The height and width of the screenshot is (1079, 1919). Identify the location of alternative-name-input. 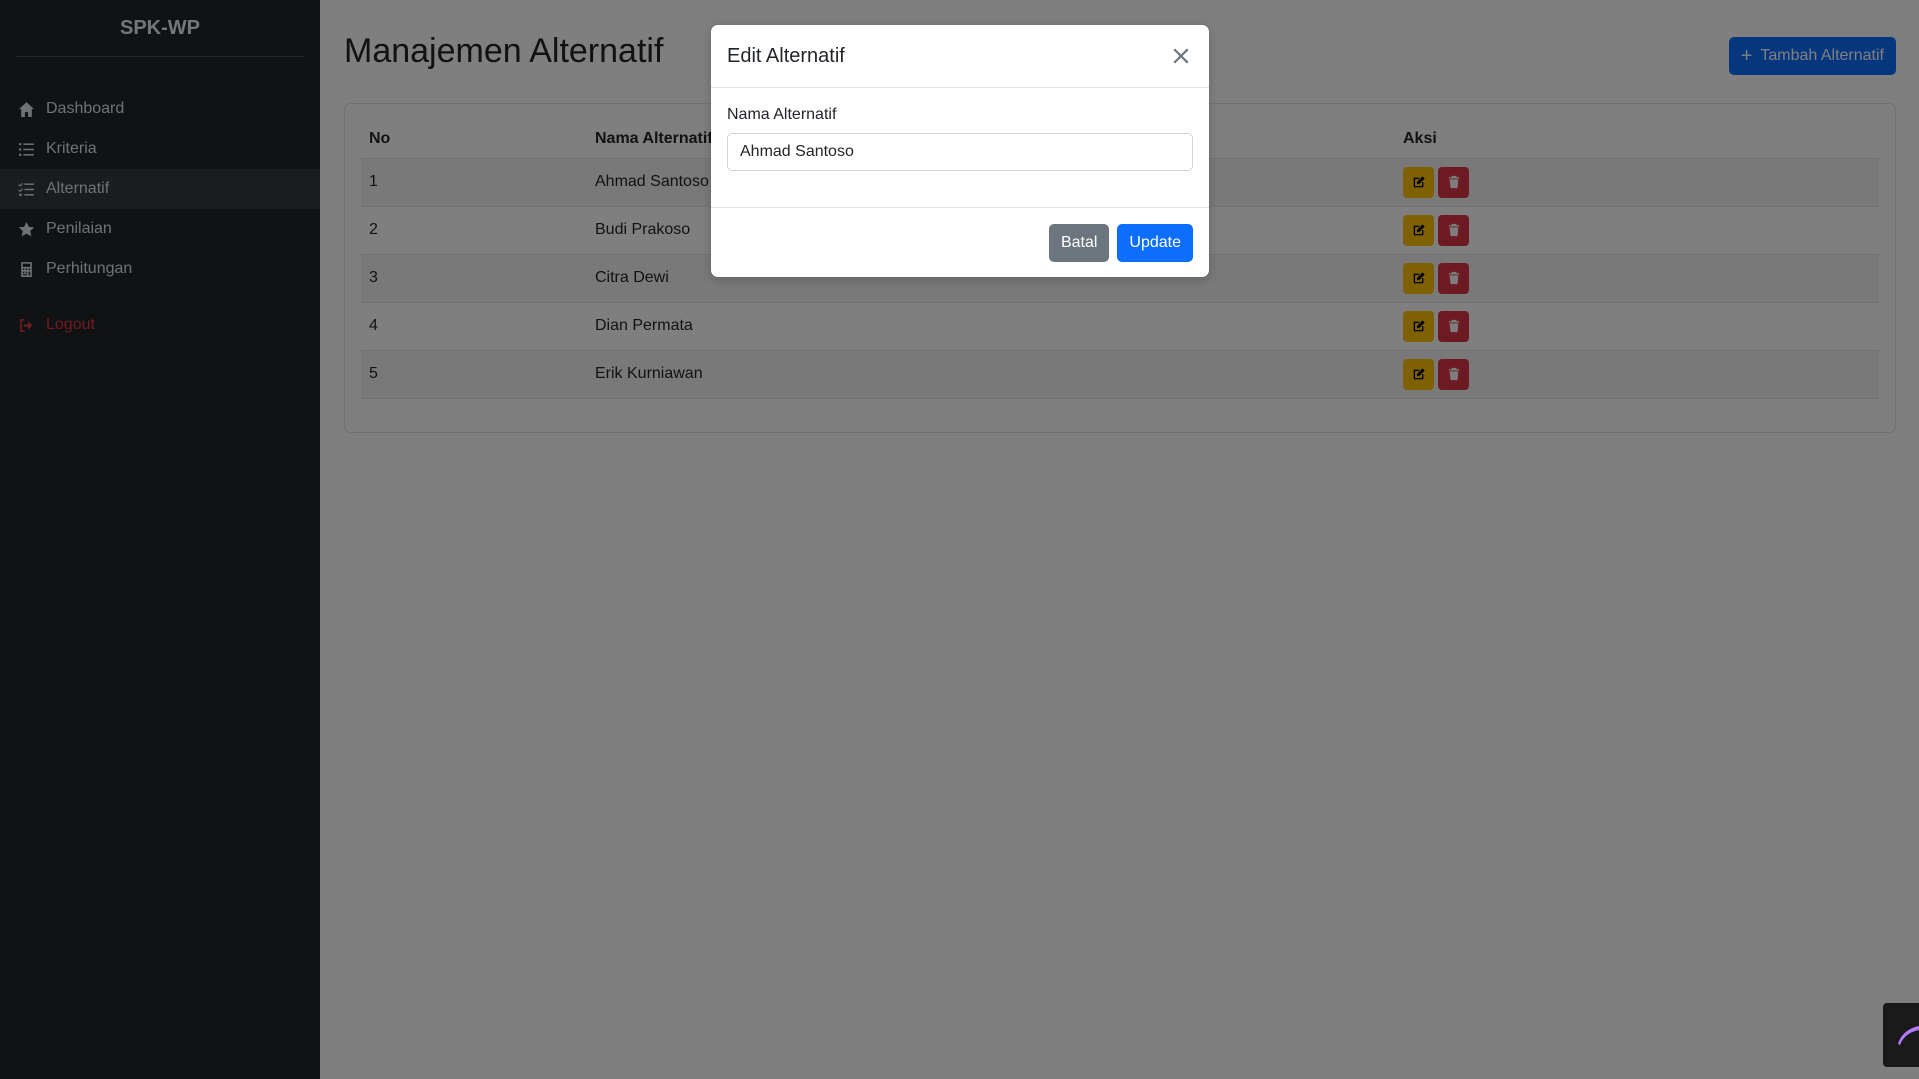
(960, 152).